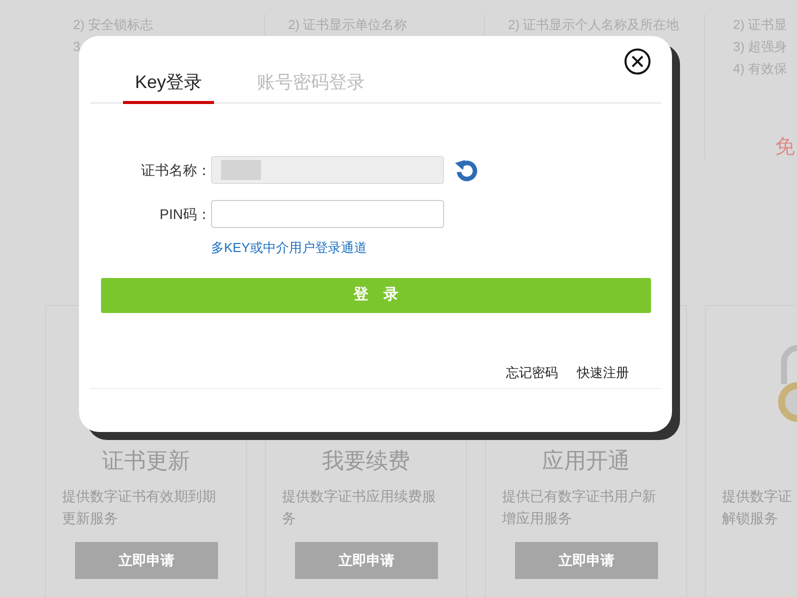 This screenshot has width=797, height=597. Describe the element at coordinates (586, 461) in the screenshot. I see `card-title: 应用开通` at that location.